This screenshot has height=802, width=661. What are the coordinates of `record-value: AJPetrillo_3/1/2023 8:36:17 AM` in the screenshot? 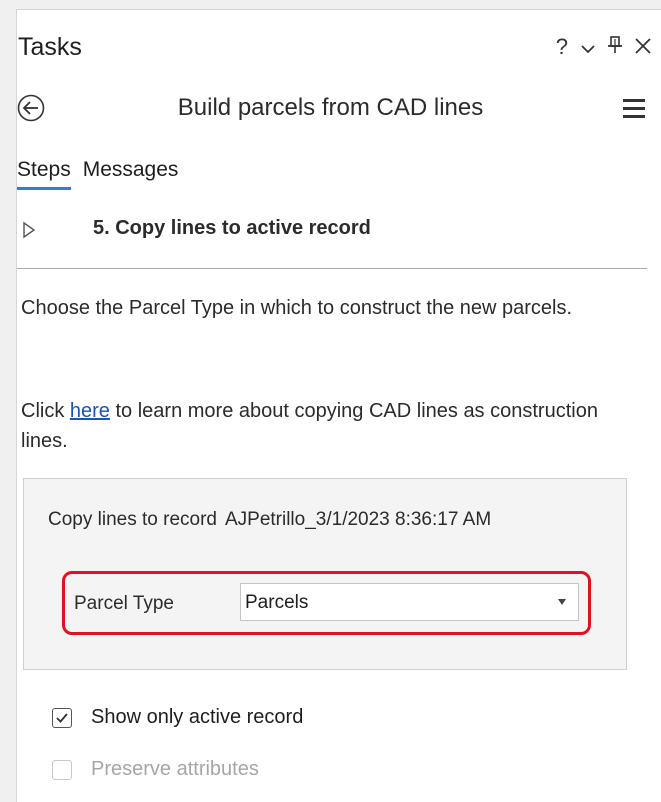 It's located at (358, 519).